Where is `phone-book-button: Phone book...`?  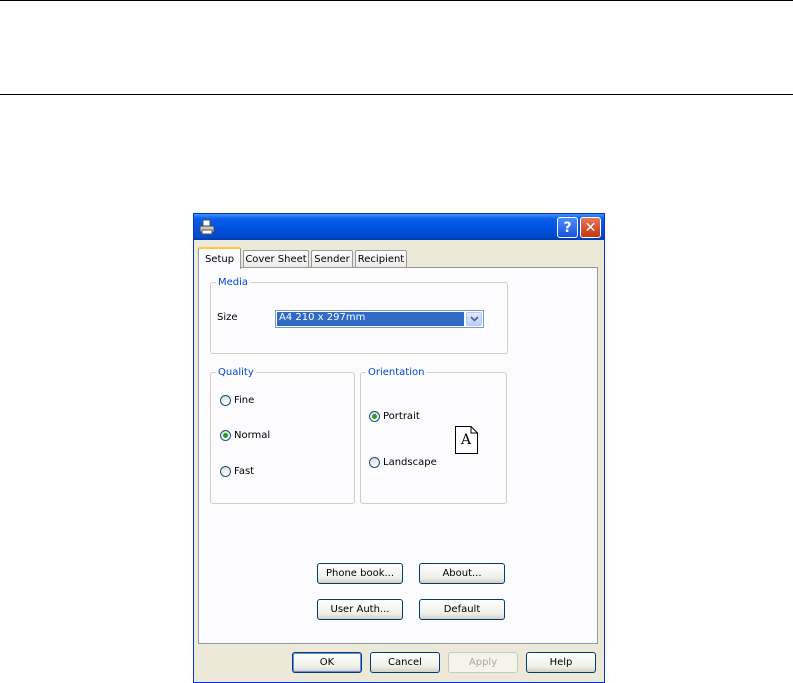 phone-book-button: Phone book... is located at coordinates (360, 573).